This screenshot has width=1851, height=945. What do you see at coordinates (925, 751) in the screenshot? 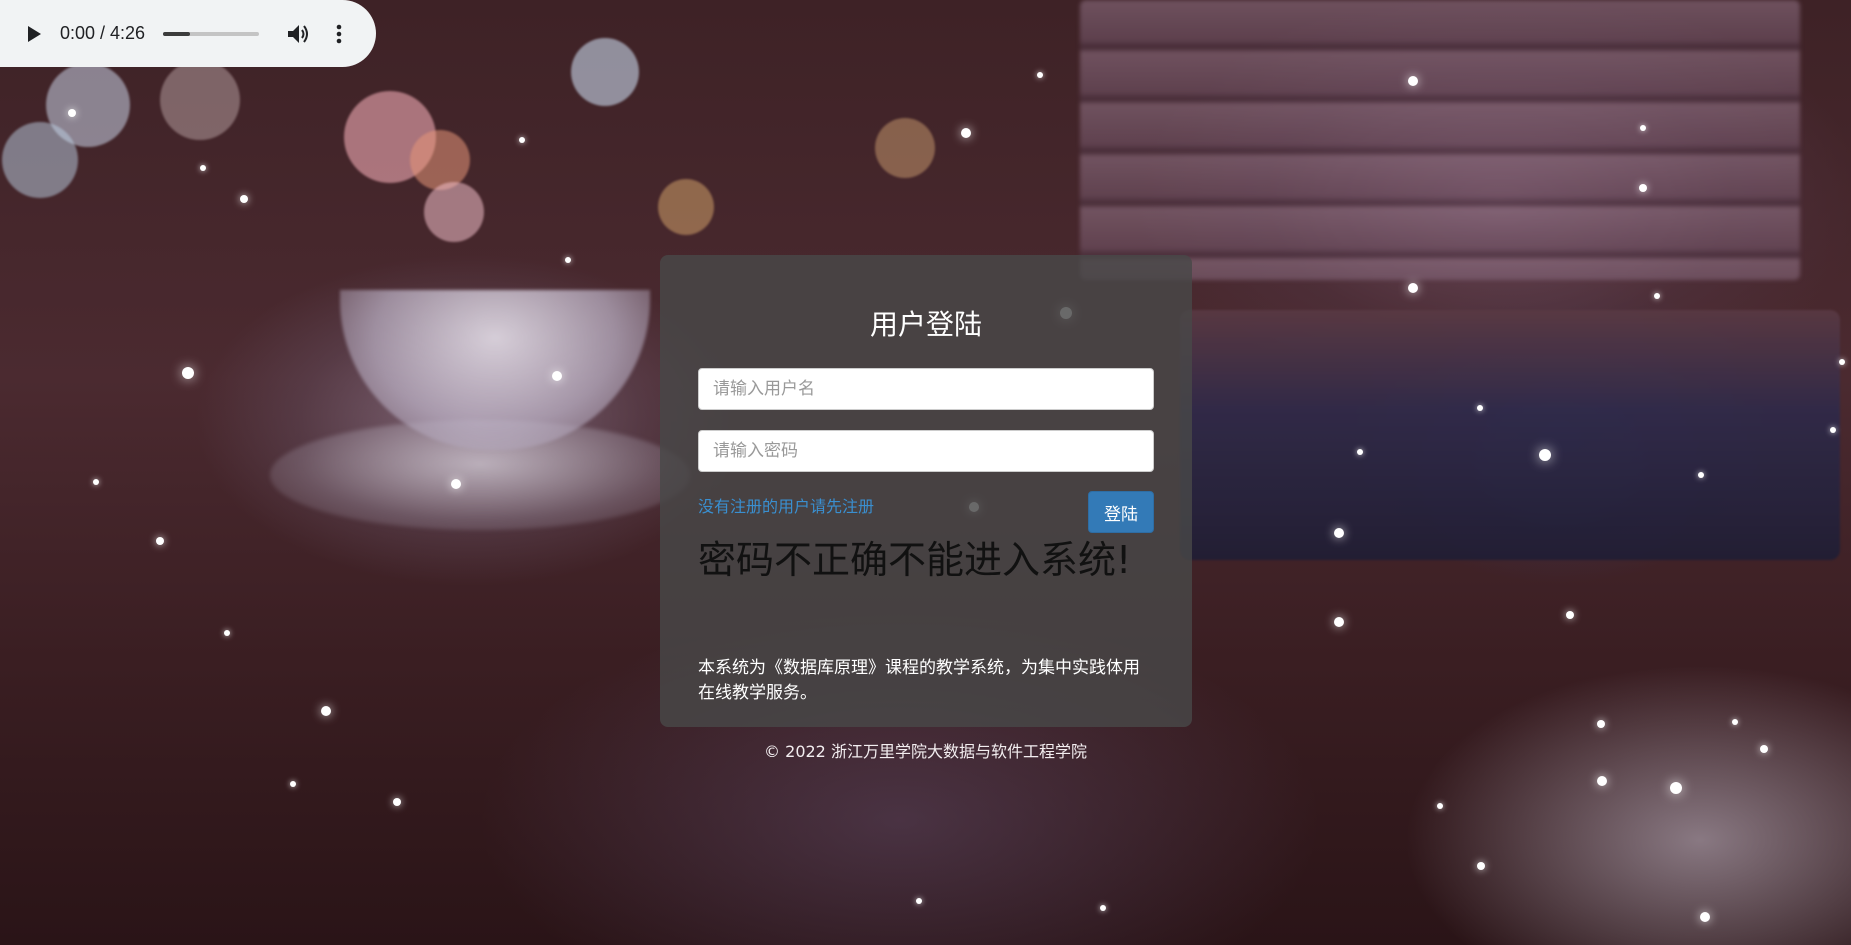
I see `copyright-footer: © 2022 浙江万里学院大数据与软件工程学院` at bounding box center [925, 751].